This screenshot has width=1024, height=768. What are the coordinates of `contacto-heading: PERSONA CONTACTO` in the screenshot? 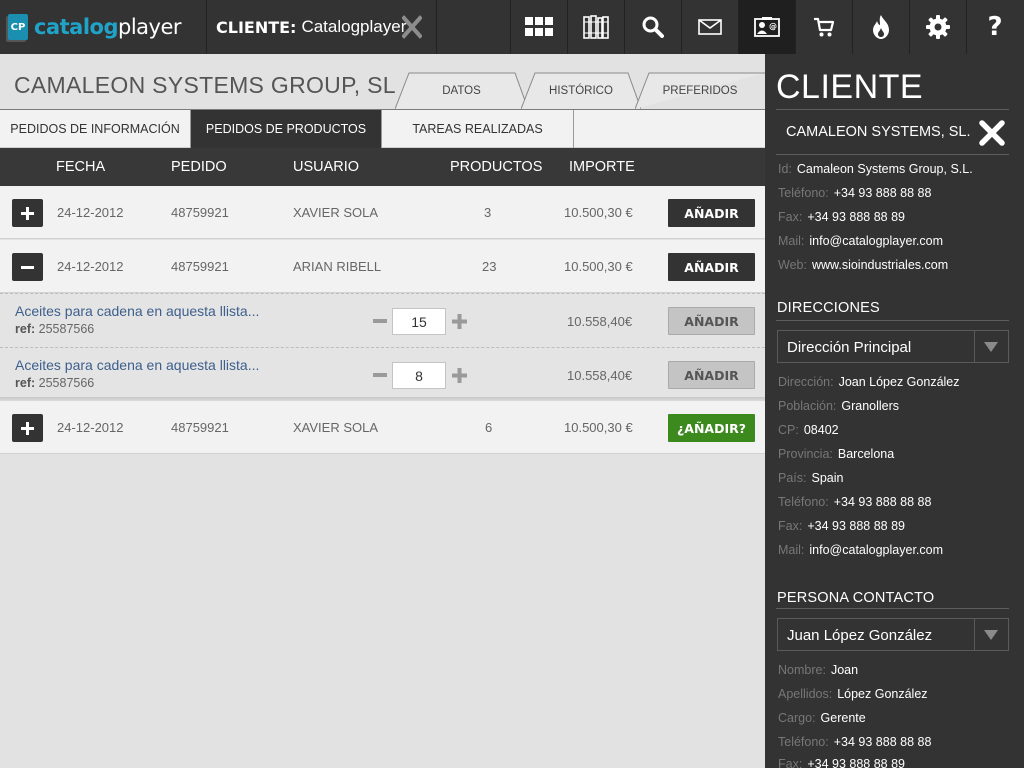 It's located at (856, 598).